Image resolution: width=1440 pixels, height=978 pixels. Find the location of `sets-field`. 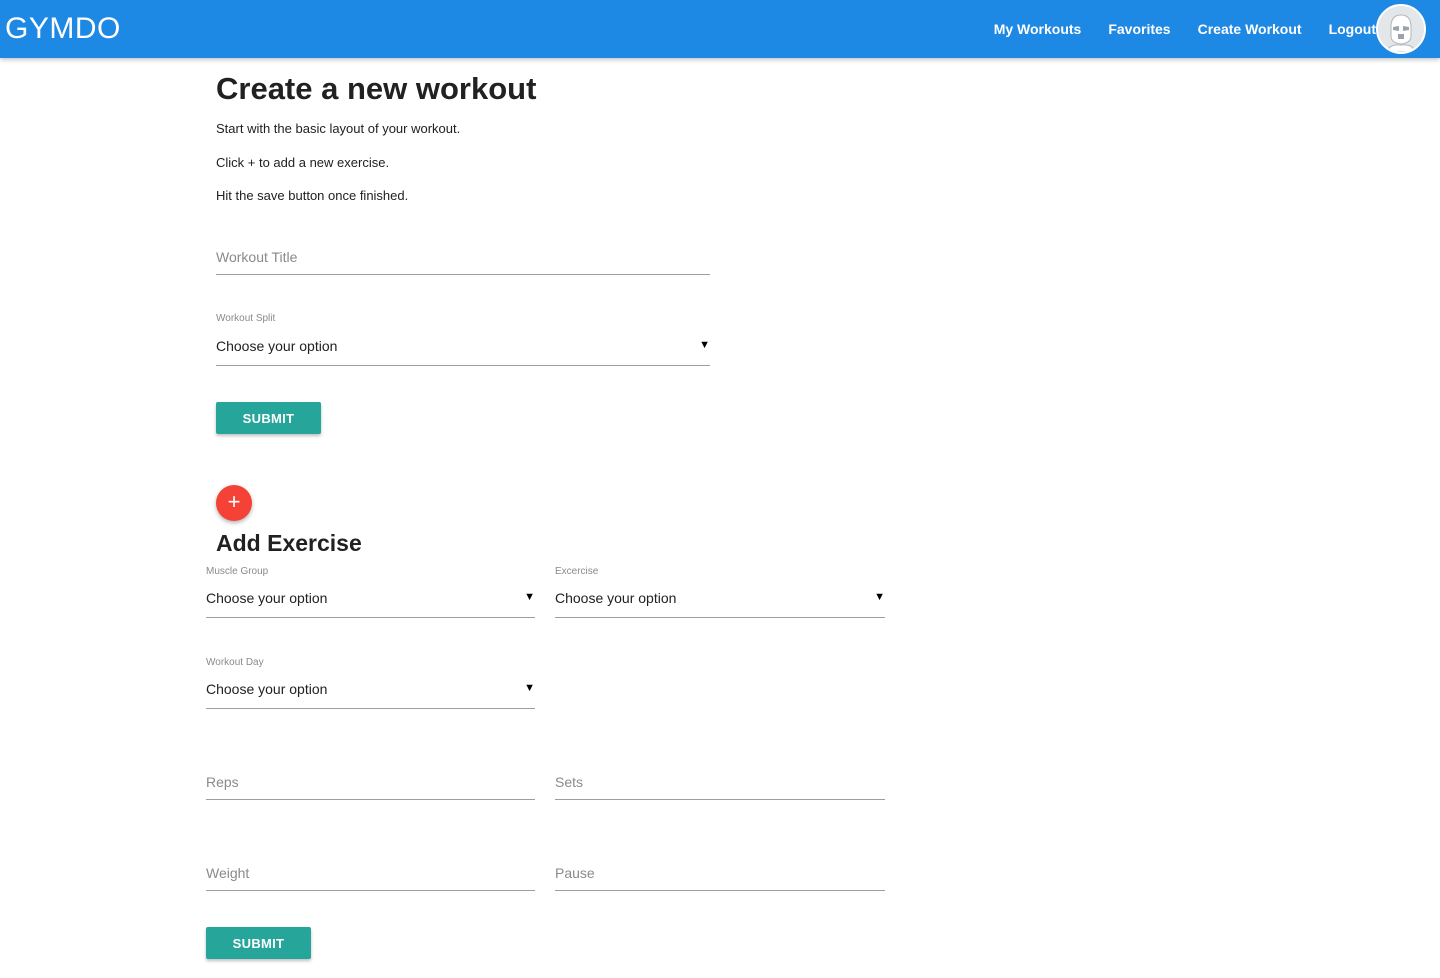

sets-field is located at coordinates (720, 781).